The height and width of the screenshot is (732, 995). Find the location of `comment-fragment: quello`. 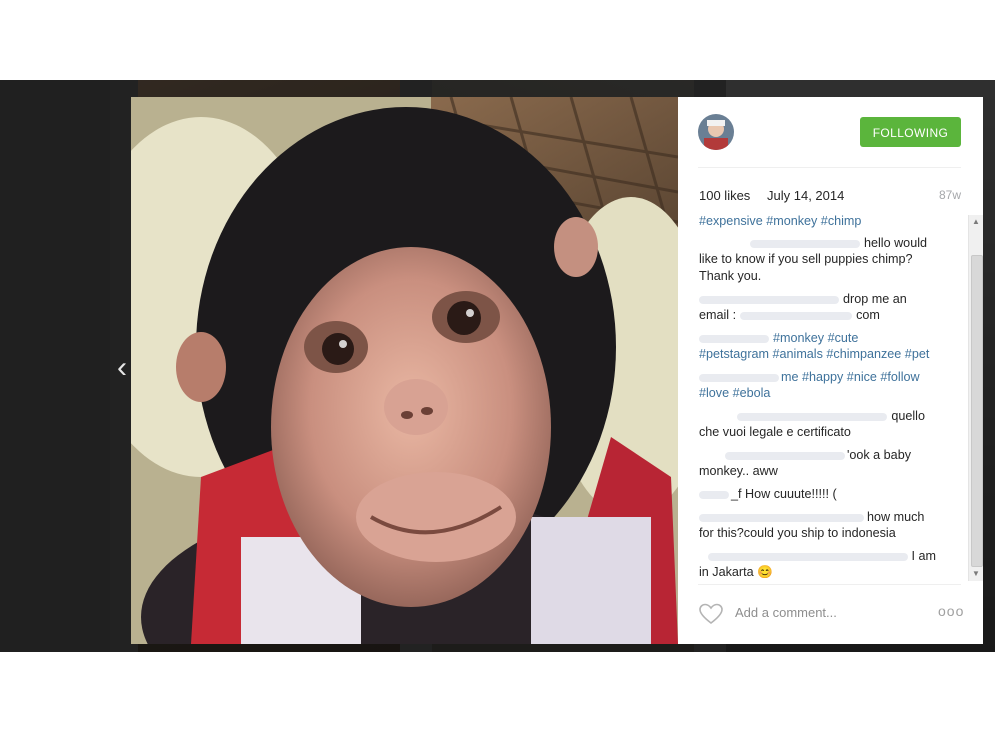

comment-fragment: quello is located at coordinates (908, 416).